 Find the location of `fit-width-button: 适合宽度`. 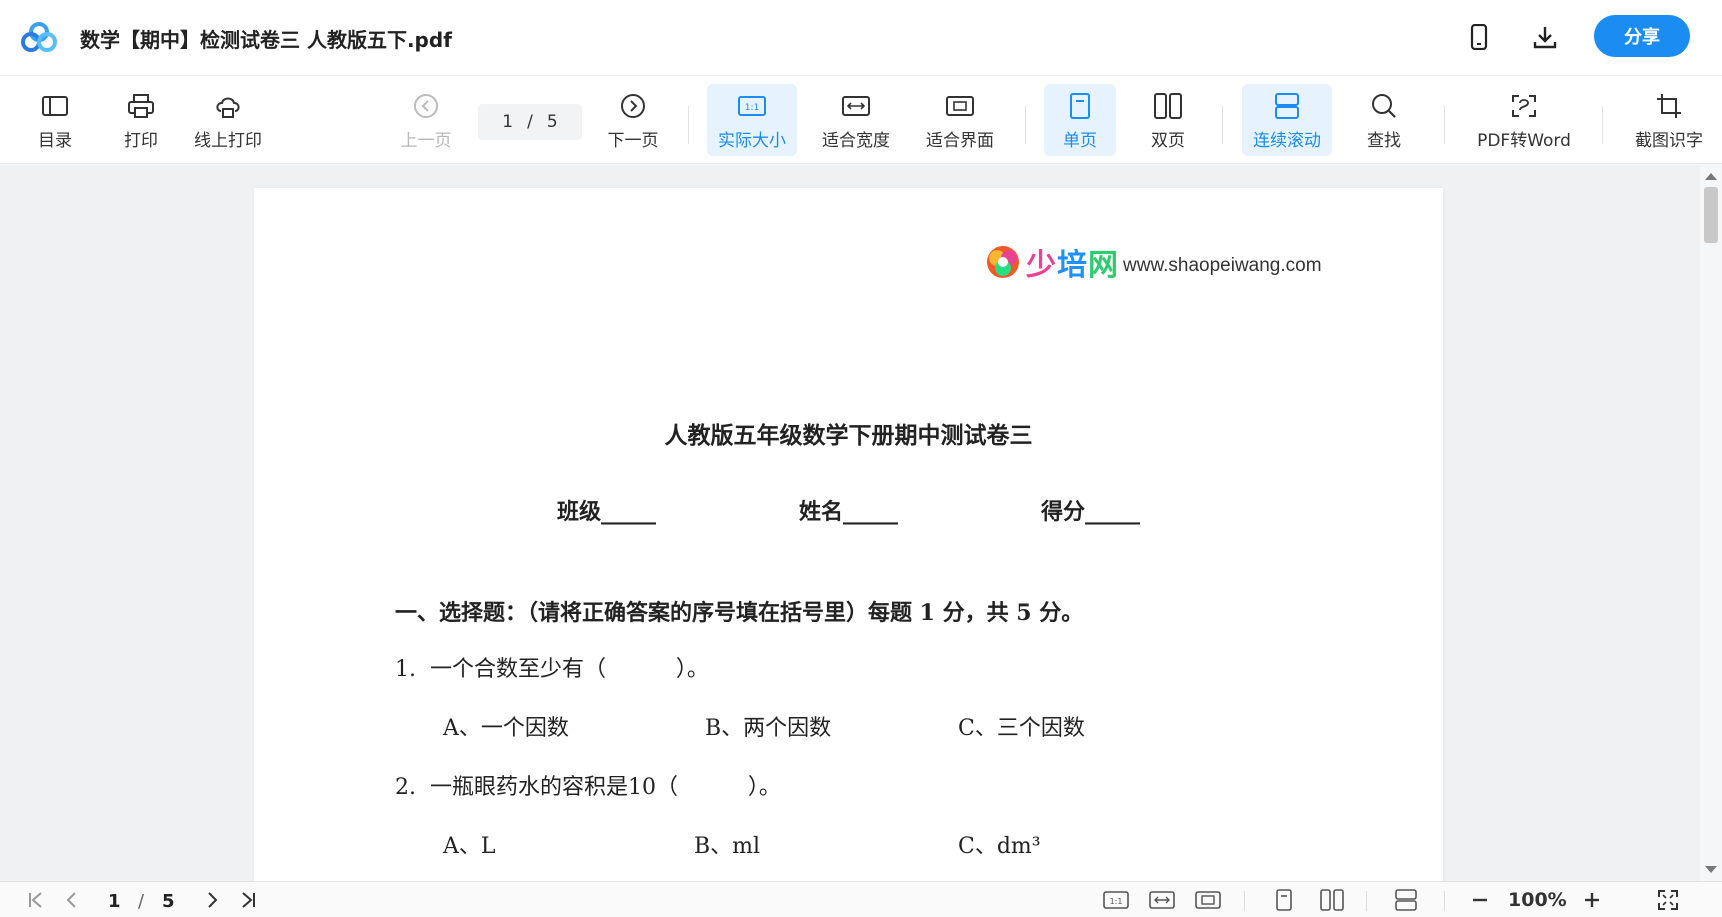

fit-width-button: 适合宽度 is located at coordinates (856, 120).